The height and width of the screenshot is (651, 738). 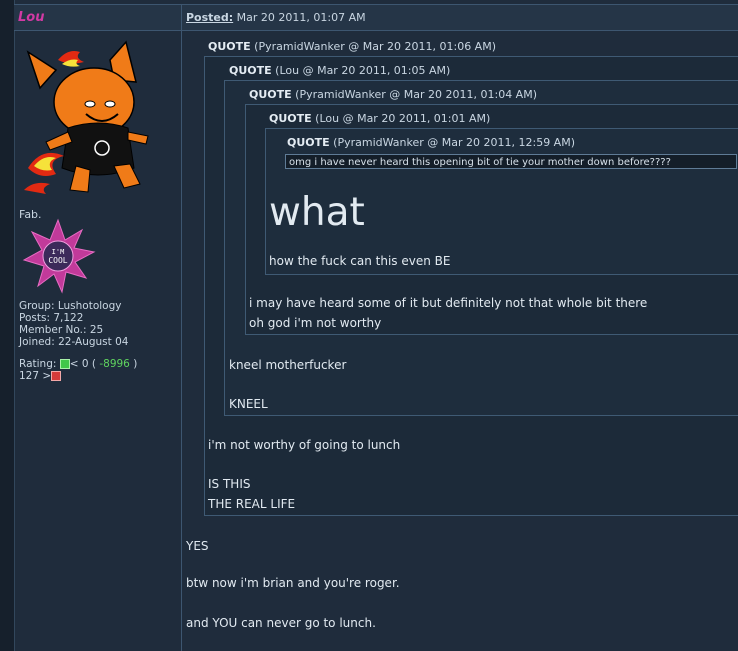 What do you see at coordinates (38, 364) in the screenshot?
I see `rating-label: Rating:` at bounding box center [38, 364].